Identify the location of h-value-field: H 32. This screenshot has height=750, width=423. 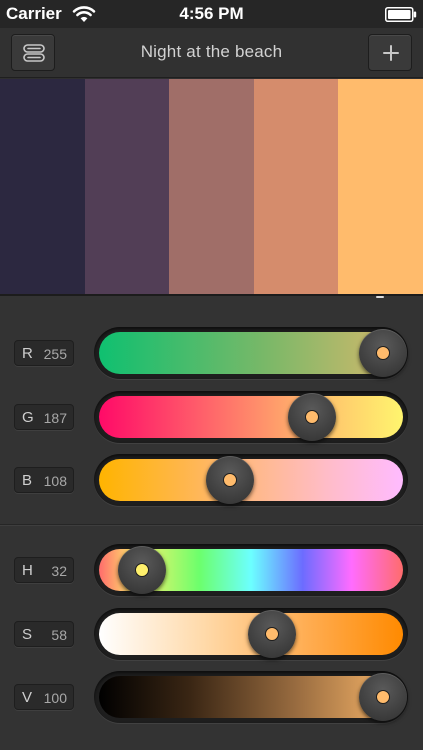
(44, 570).